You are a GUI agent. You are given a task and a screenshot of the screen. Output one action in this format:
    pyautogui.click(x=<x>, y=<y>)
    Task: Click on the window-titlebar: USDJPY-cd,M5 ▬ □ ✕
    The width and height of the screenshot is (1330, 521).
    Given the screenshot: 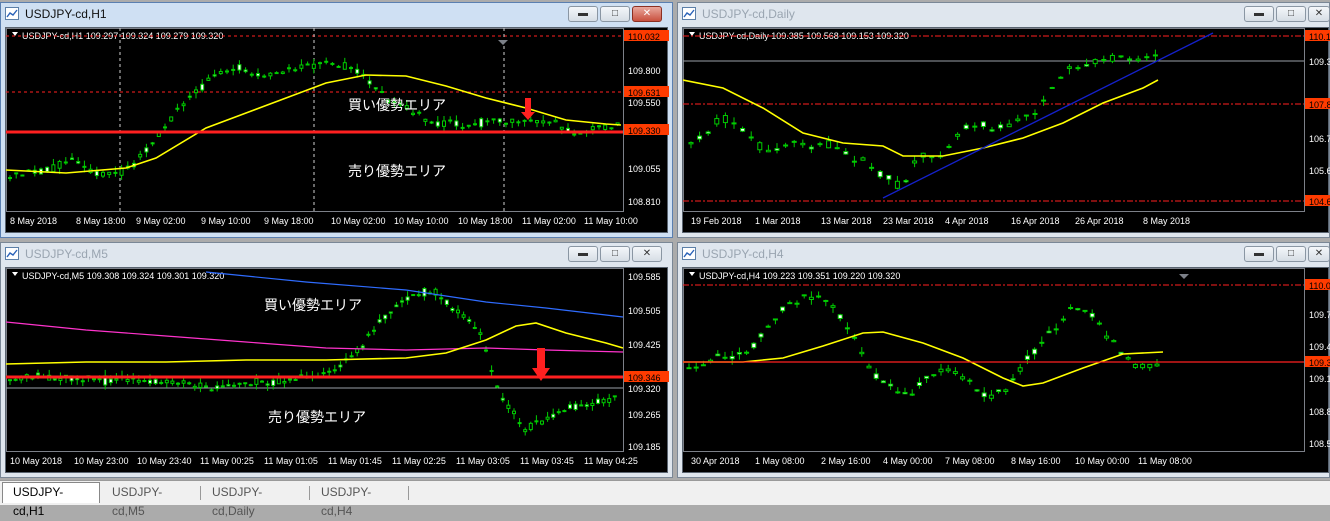 What is the action you would take?
    pyautogui.click(x=336, y=254)
    